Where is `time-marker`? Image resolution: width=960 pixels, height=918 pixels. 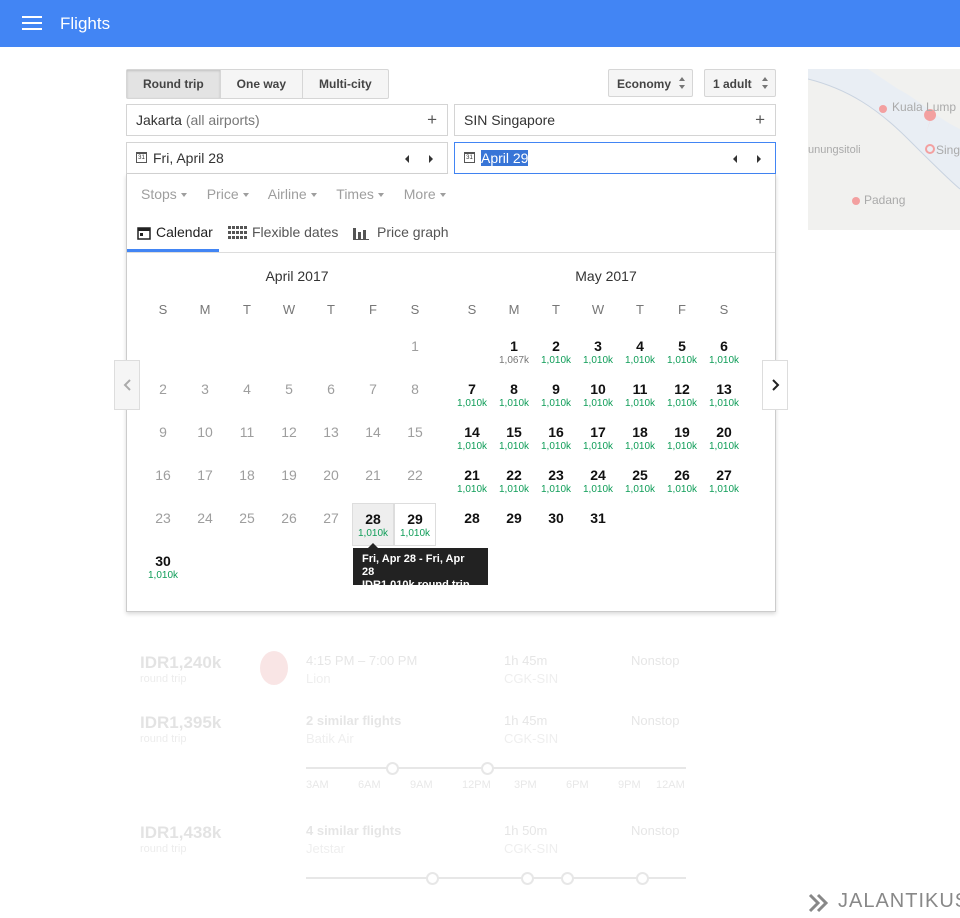 time-marker is located at coordinates (392, 768).